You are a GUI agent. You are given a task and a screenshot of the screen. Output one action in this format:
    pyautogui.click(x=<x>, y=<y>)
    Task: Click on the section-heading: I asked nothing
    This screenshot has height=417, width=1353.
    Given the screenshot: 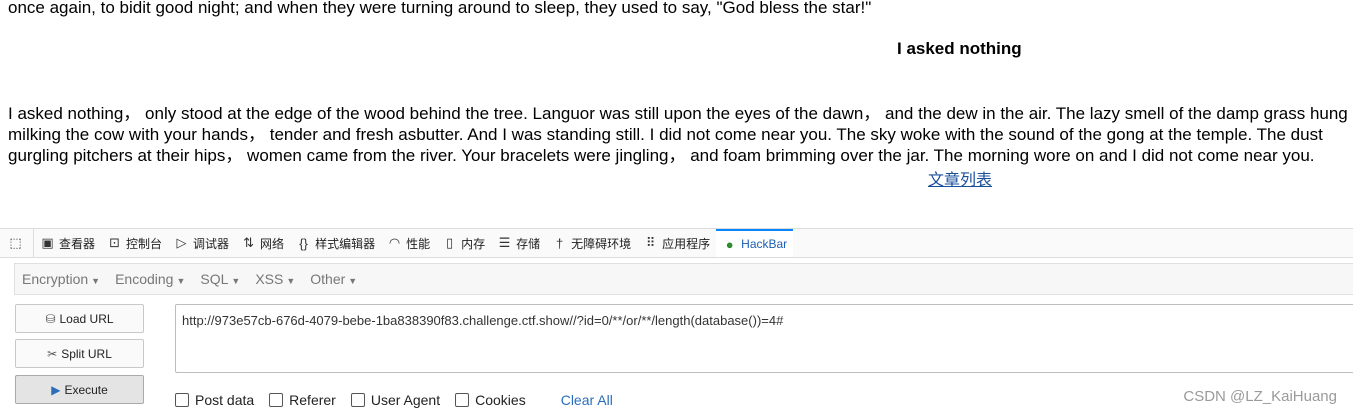 What is the action you would take?
    pyautogui.click(x=959, y=48)
    